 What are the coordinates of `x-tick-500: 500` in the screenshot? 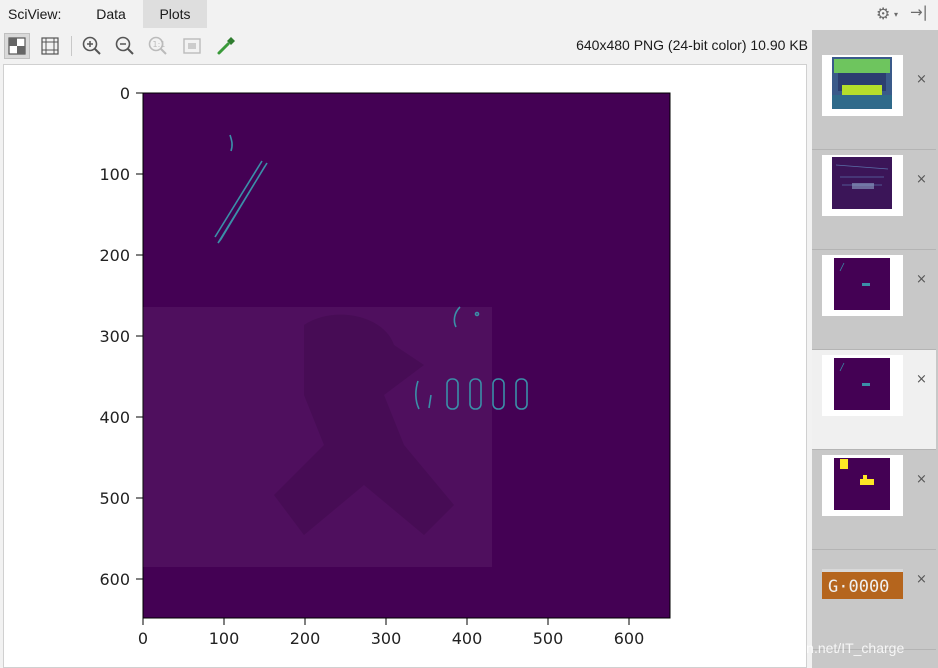 It's located at (548, 638).